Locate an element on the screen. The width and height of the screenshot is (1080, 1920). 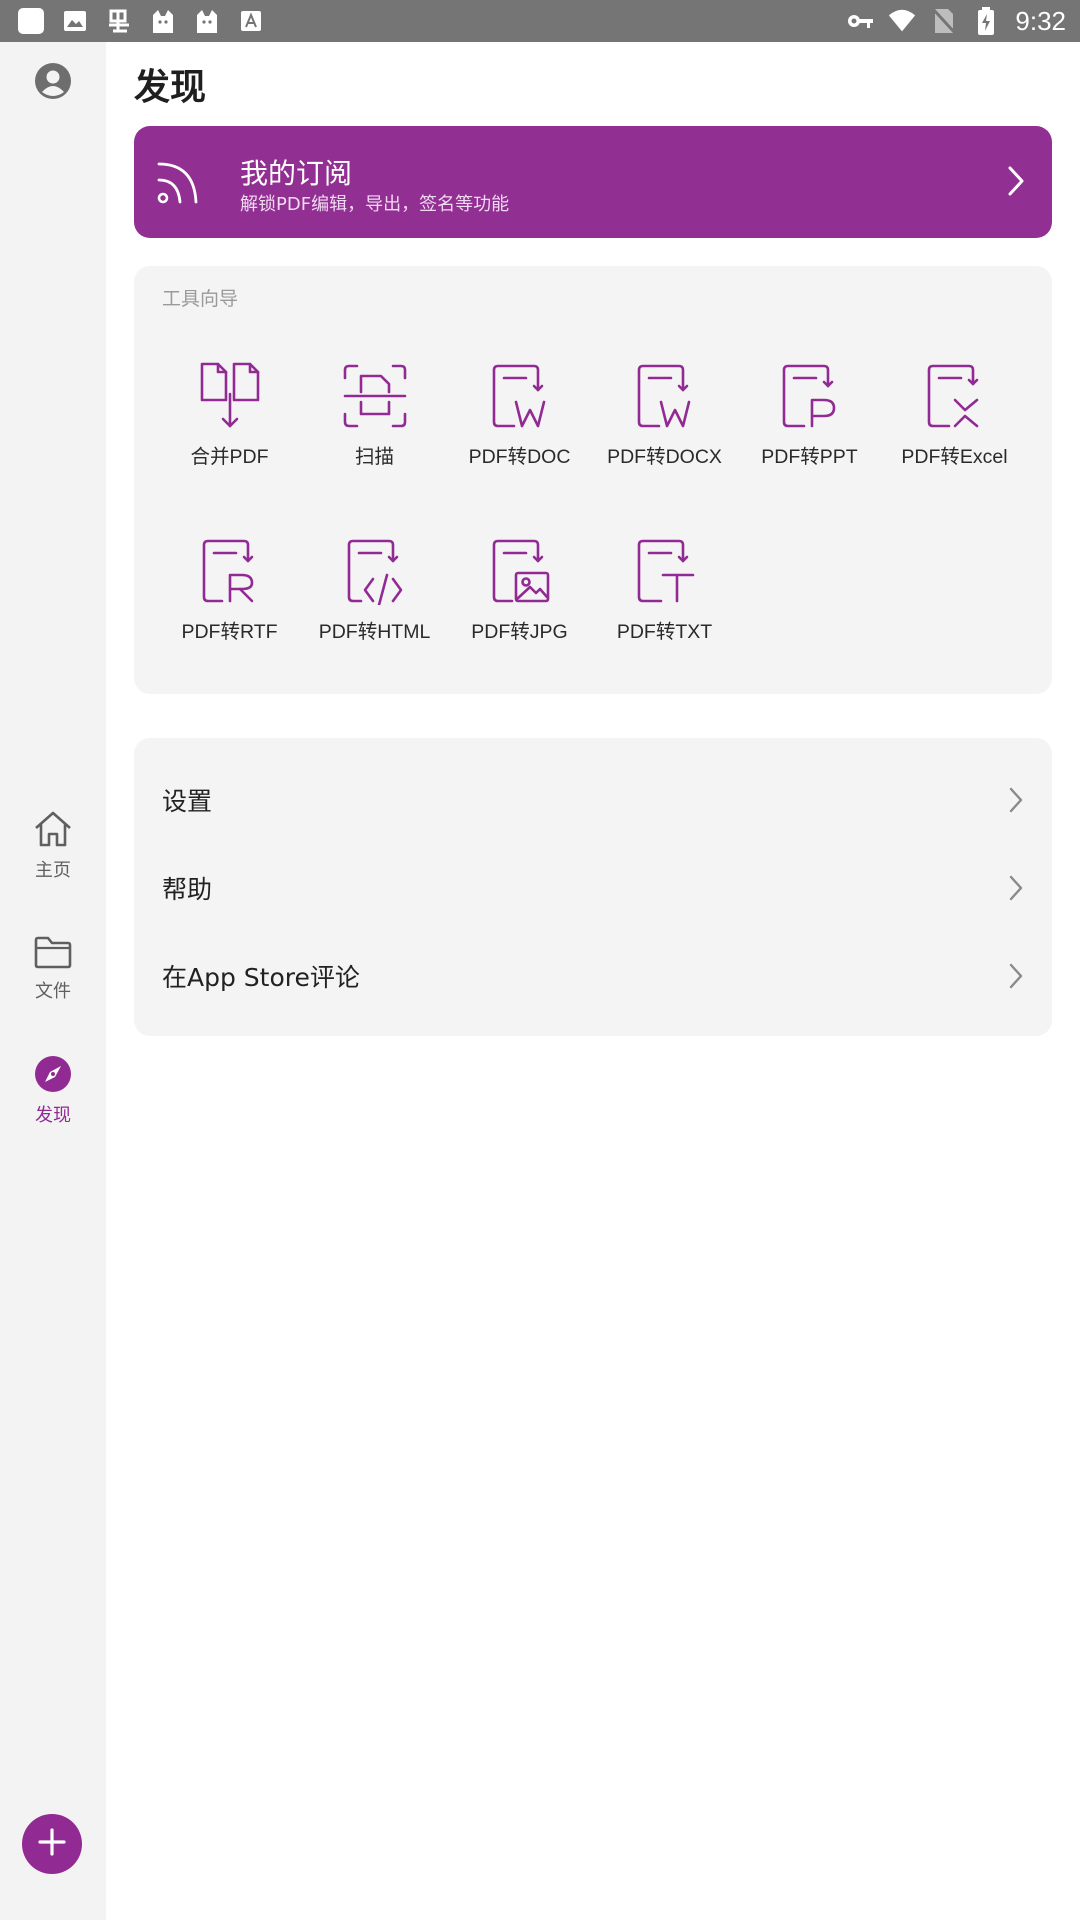
menu-item-label: 设置 is located at coordinates (187, 801).